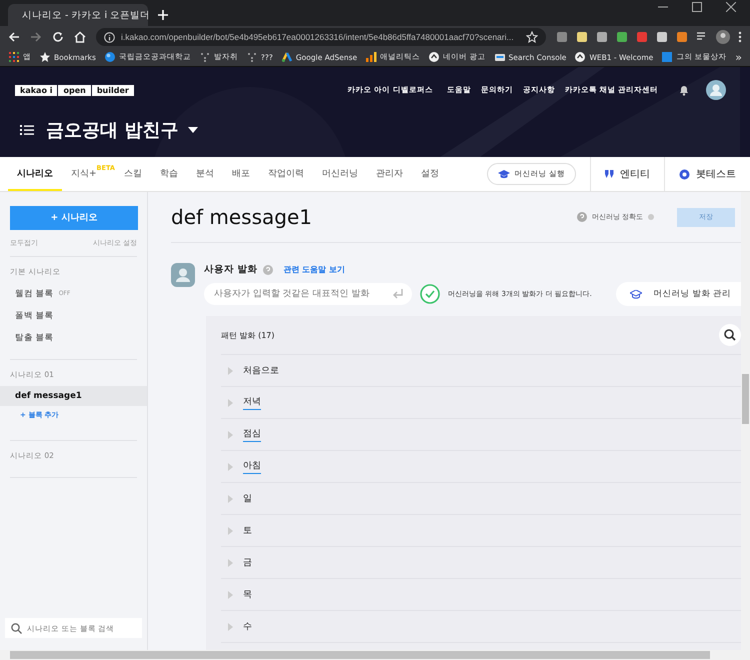  Describe the element at coordinates (252, 402) in the screenshot. I see `utterance-text: 저녁` at that location.